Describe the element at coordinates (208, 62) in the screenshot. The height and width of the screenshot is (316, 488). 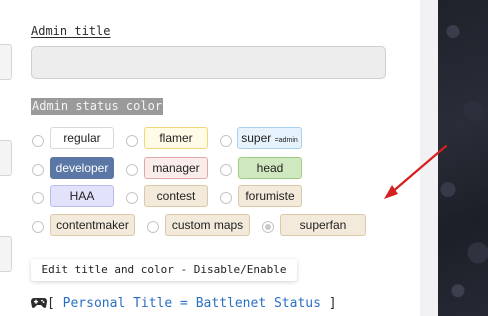
I see `admin-title-input` at that location.